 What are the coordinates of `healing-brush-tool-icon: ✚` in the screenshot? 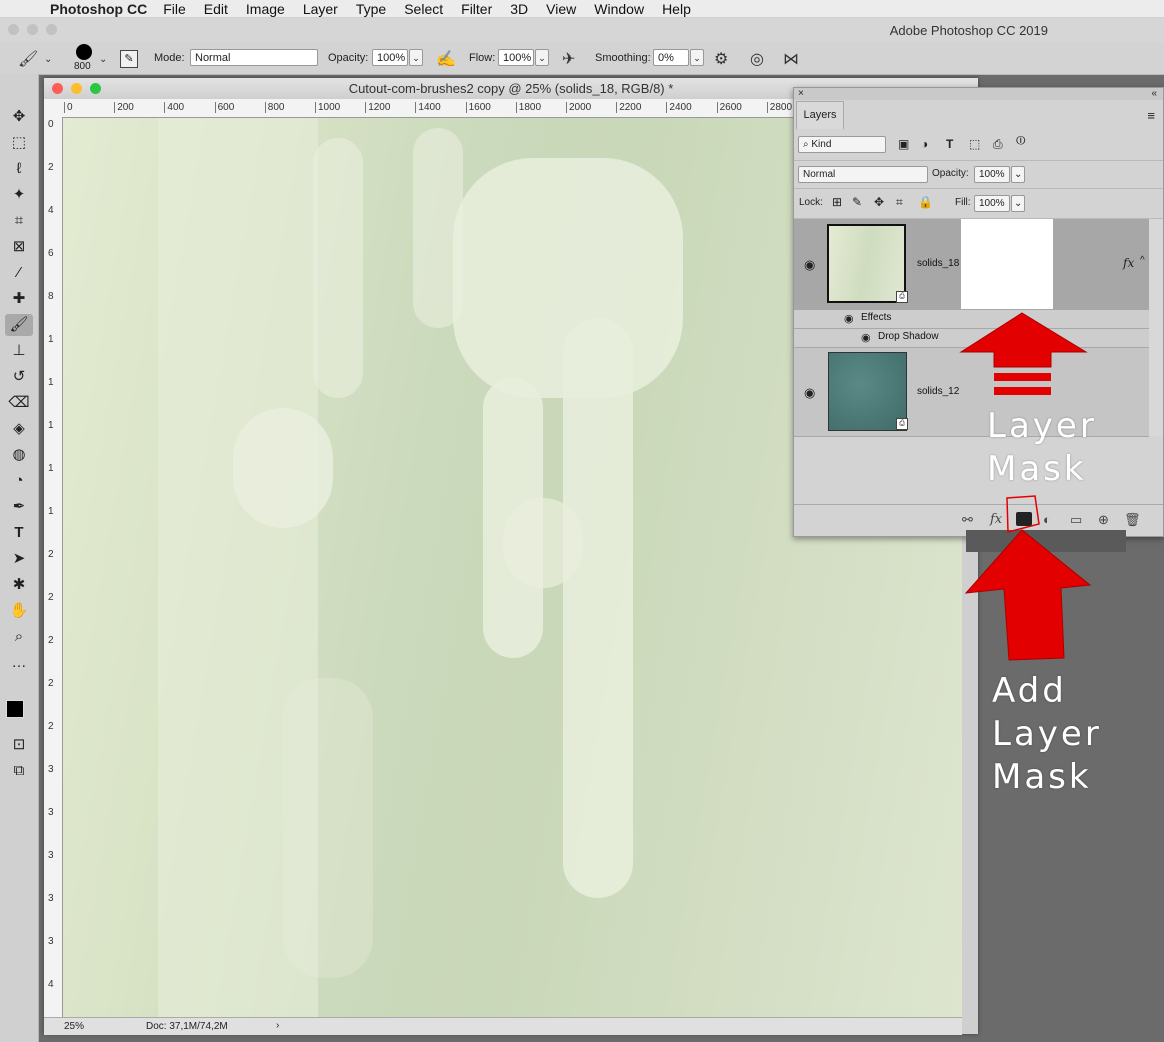 It's located at (19, 299).